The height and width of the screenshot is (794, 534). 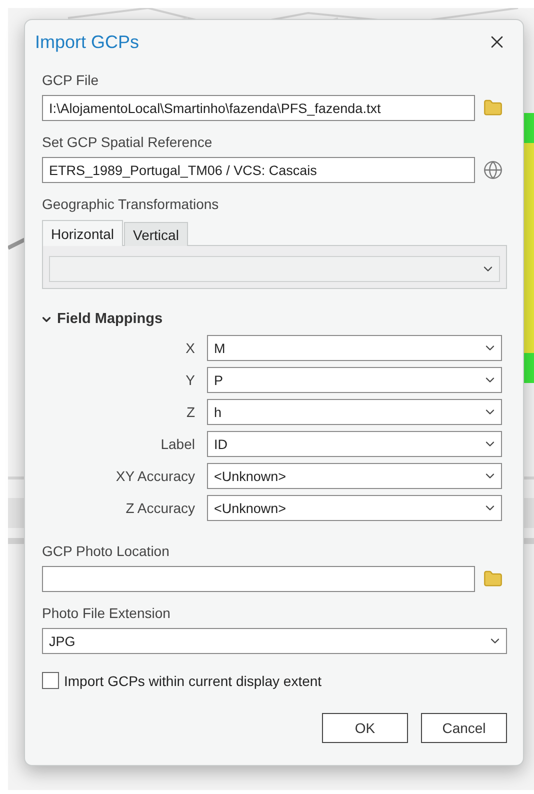 What do you see at coordinates (159, 508) in the screenshot?
I see `field-label: Z Accuracy` at bounding box center [159, 508].